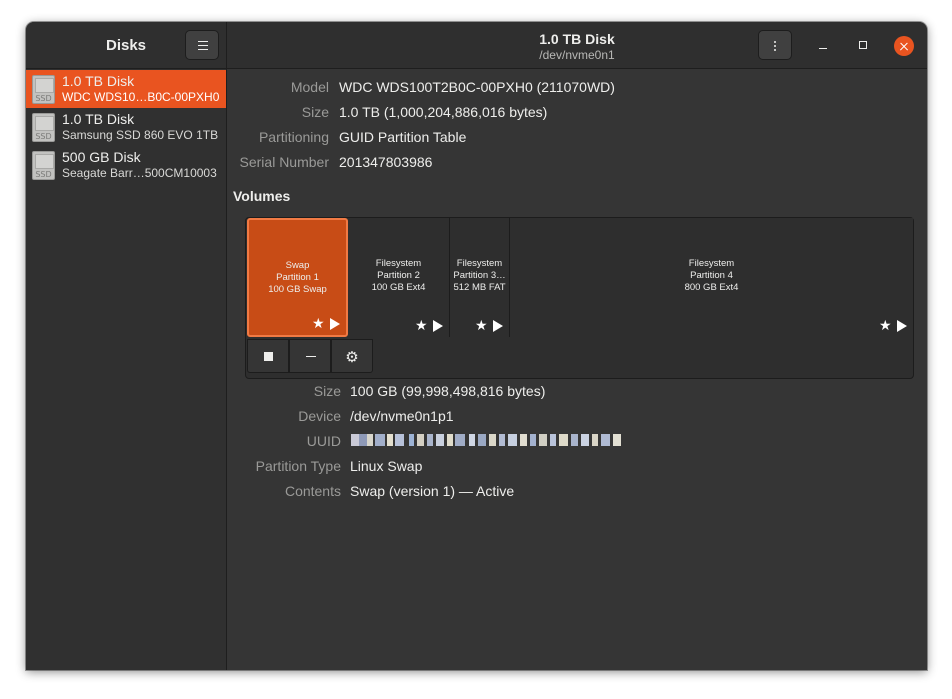  I want to click on device-row: Device /dev/nvme0n1p1, so click(572, 418).